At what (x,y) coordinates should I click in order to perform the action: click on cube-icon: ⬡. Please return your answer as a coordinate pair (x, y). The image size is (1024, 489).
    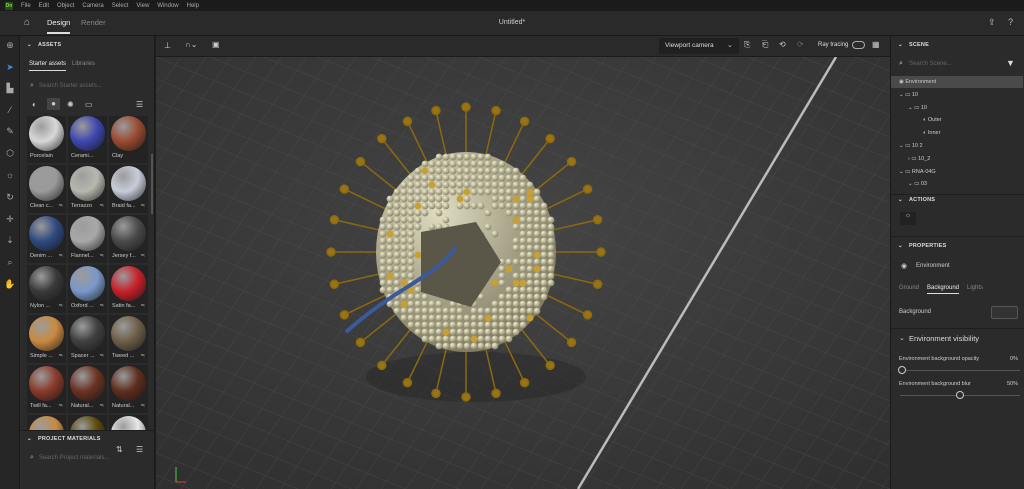
    Looking at the image, I should click on (10, 153).